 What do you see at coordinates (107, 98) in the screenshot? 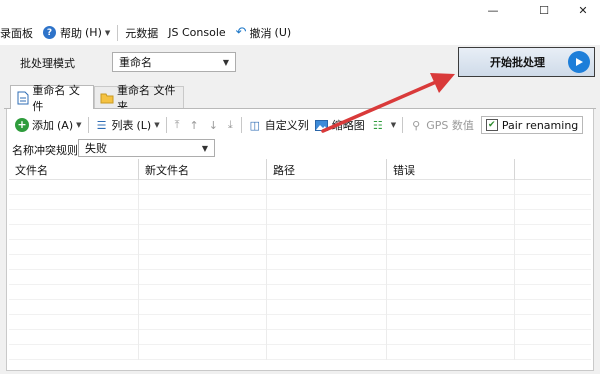
I see `folder-icon` at bounding box center [107, 98].